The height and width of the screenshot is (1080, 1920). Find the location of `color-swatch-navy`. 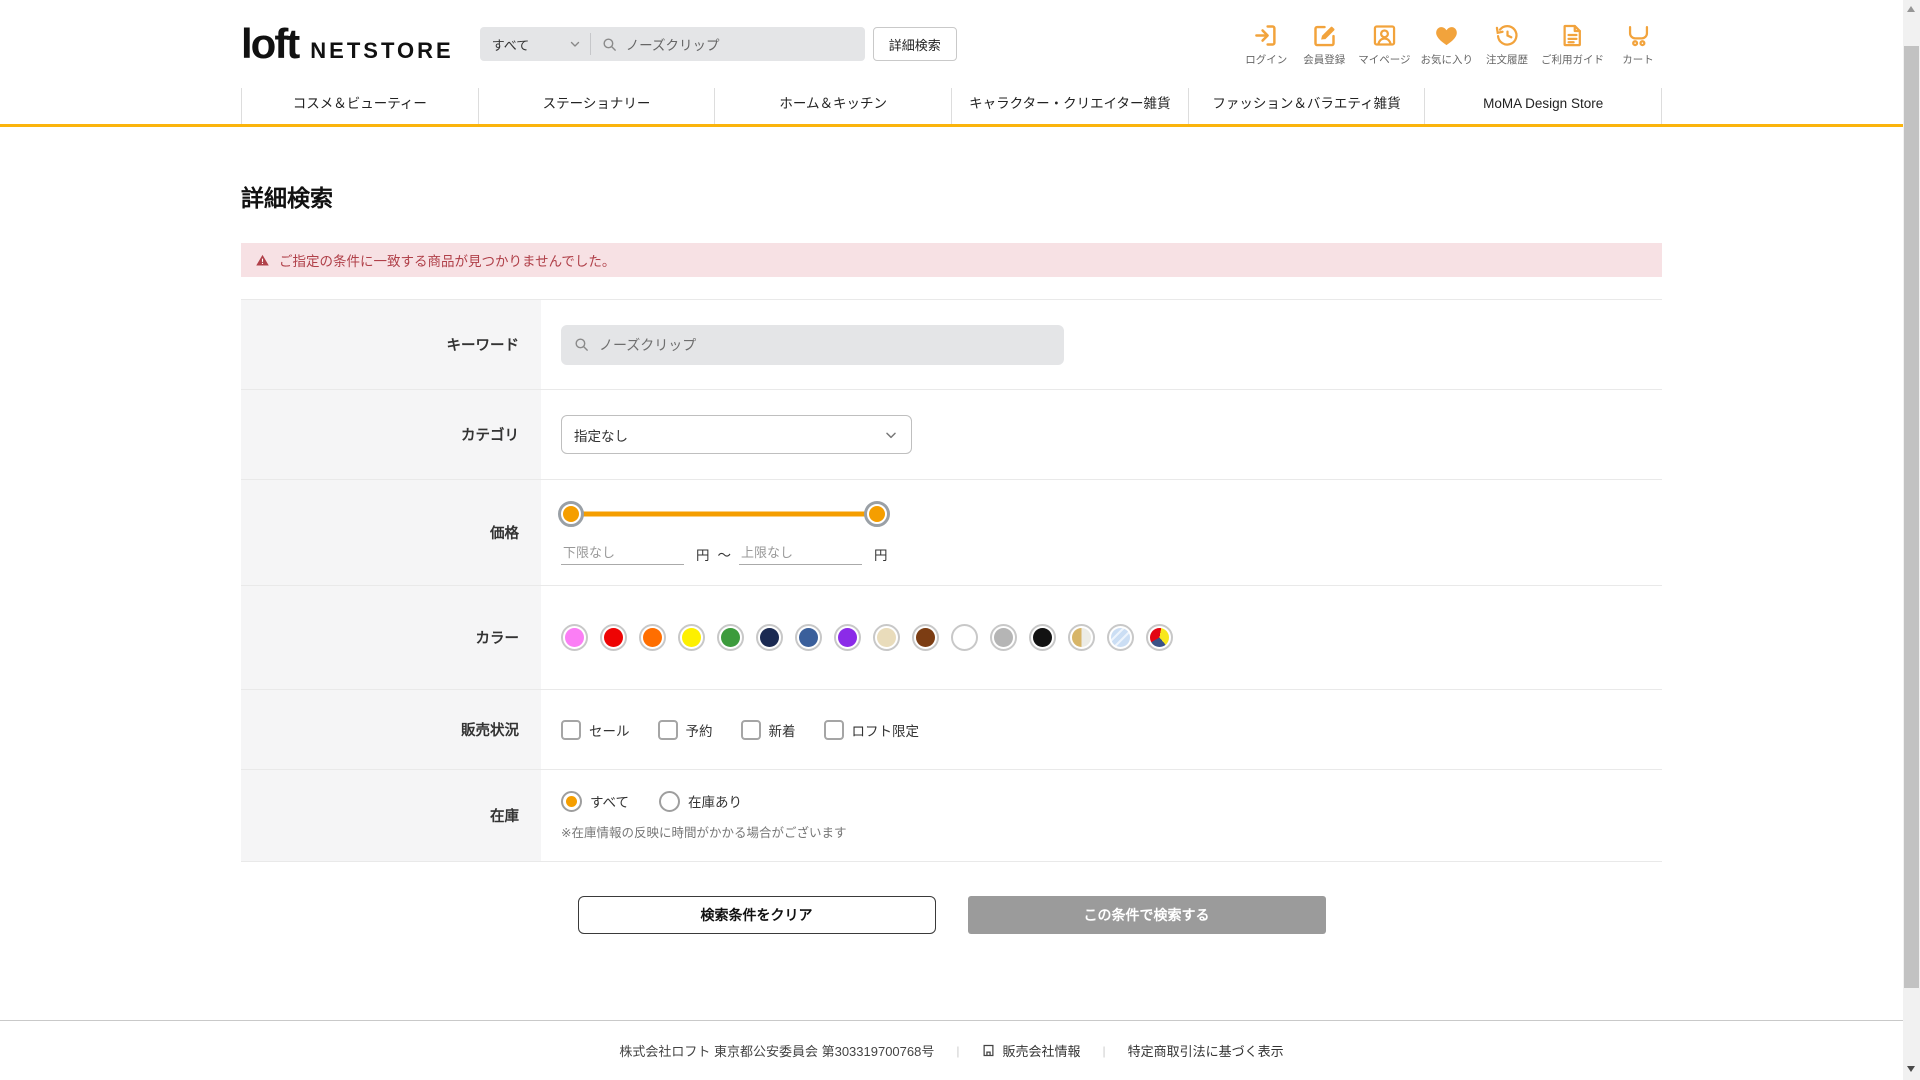

color-swatch-navy is located at coordinates (769, 637).